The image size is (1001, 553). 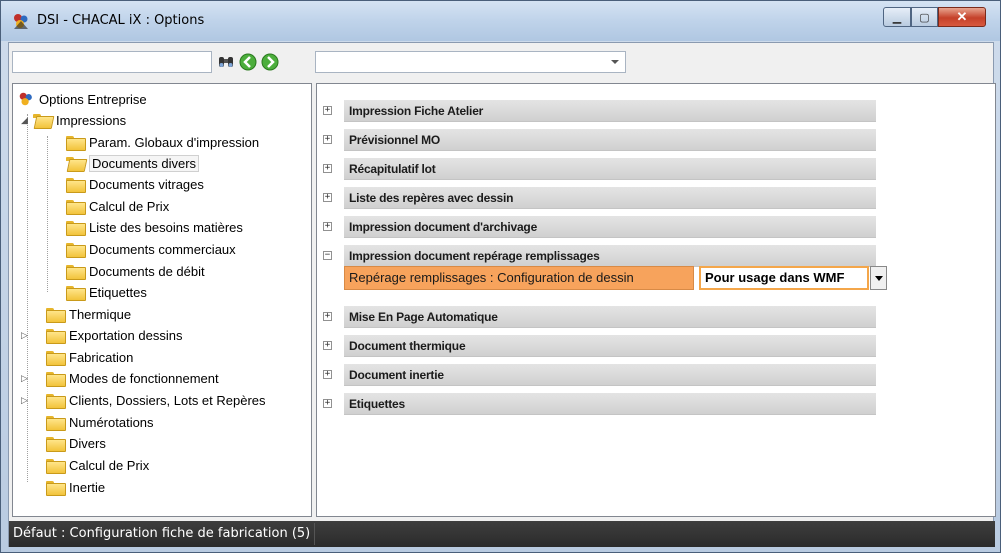 I want to click on section-header: Etiquettes, so click(x=610, y=404).